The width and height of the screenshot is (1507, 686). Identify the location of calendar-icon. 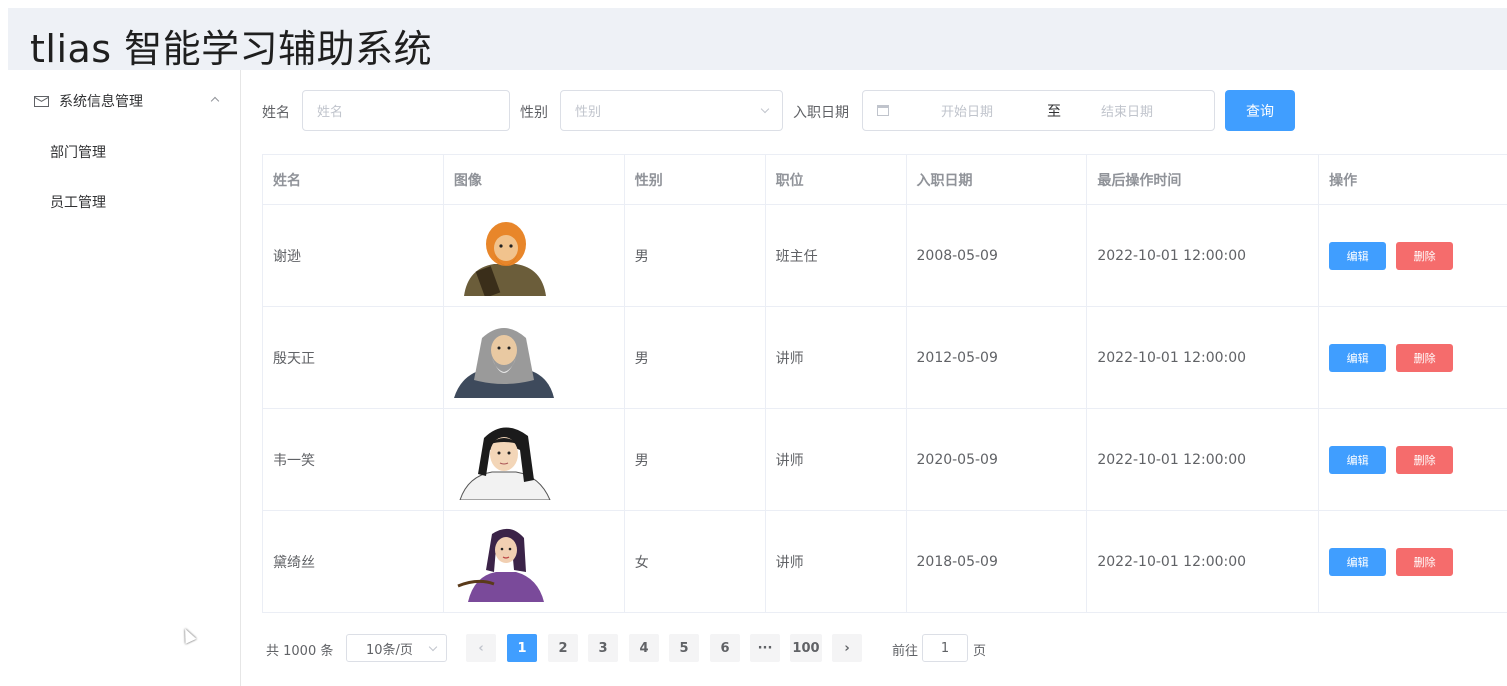
(883, 110).